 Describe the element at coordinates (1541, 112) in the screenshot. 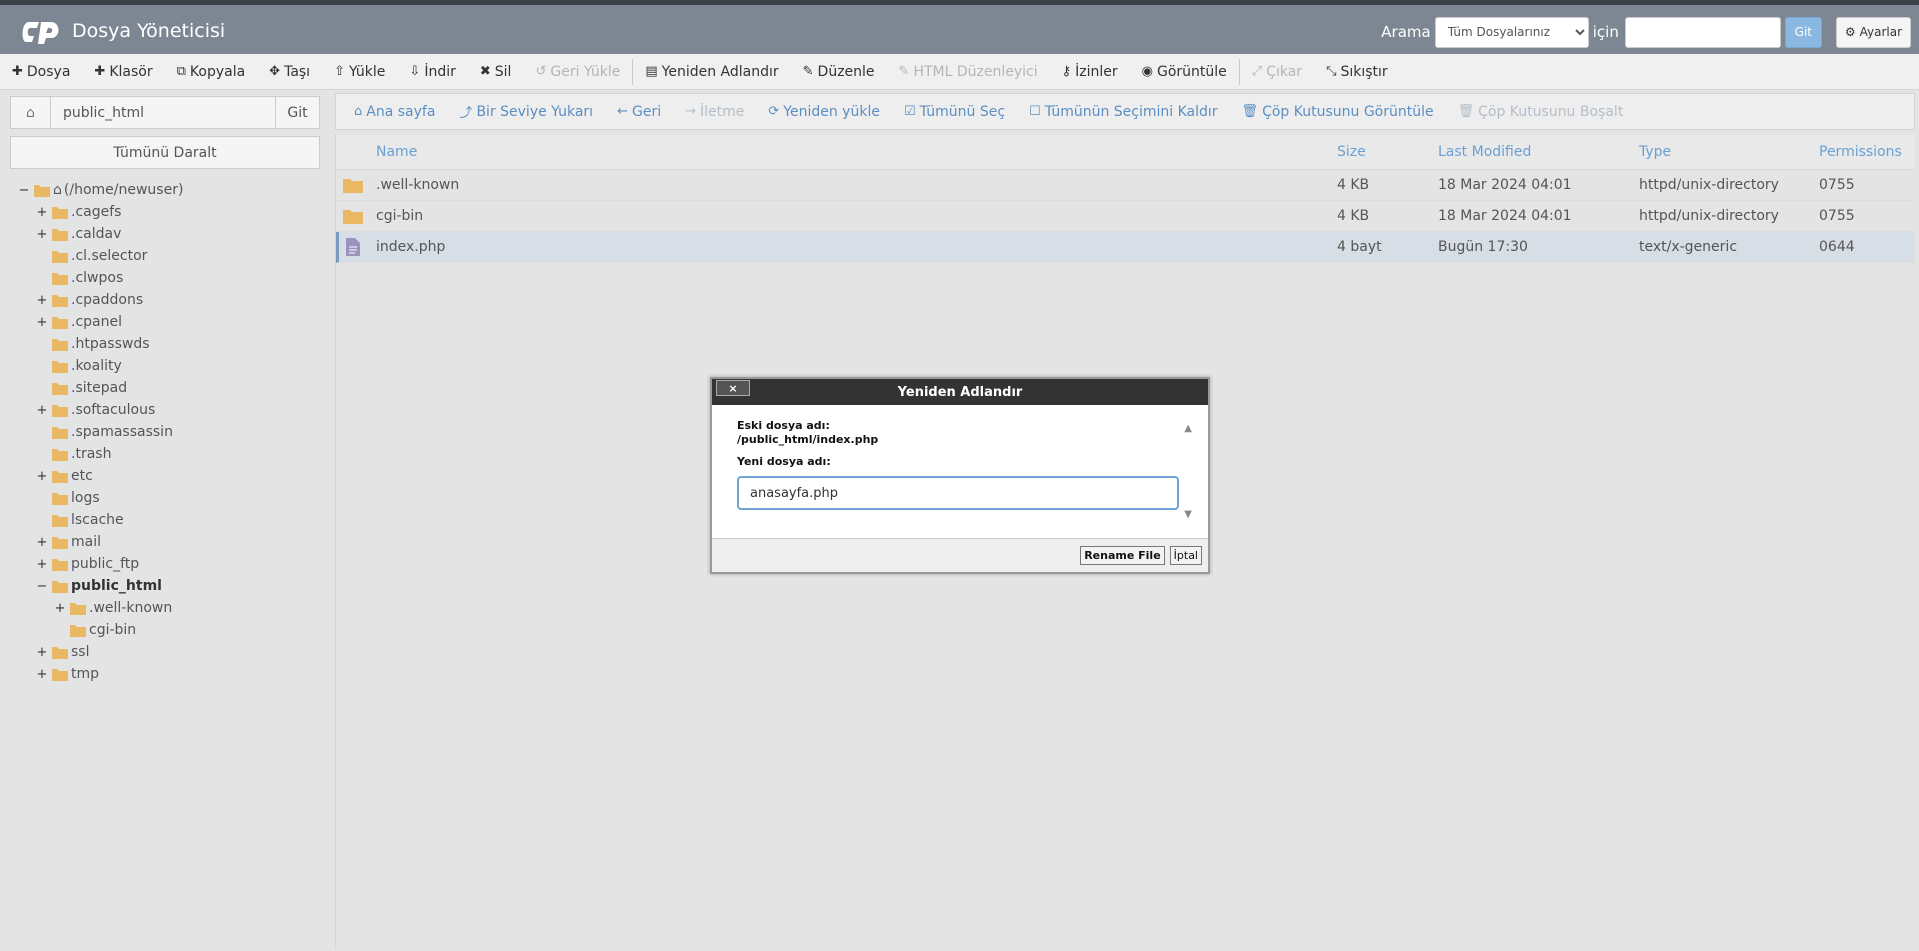

I see `empty-trash-link: 🗑 Çöp Kutusunu Boşalt` at that location.